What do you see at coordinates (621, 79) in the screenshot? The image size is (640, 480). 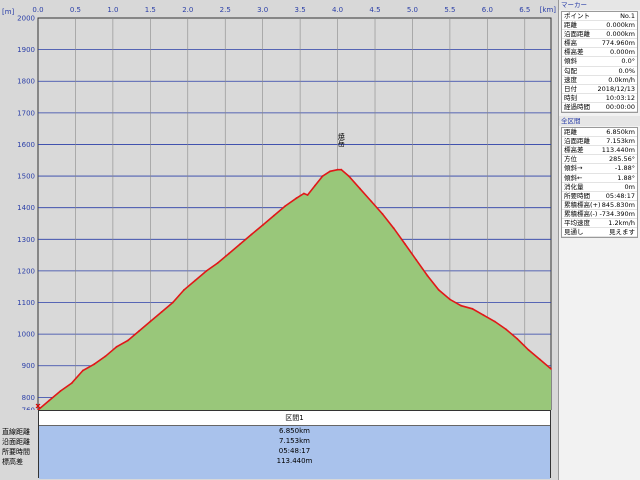 I see `marker-info-value: 0.0km/h` at bounding box center [621, 79].